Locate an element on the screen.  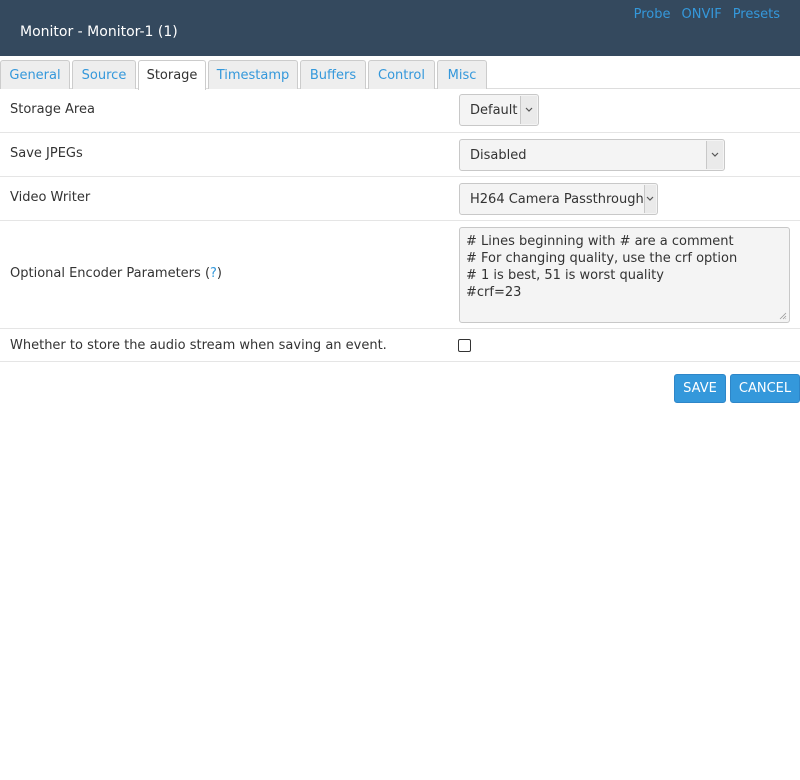
header-links: Probe ONVIF Presets is located at coordinates (707, 14).